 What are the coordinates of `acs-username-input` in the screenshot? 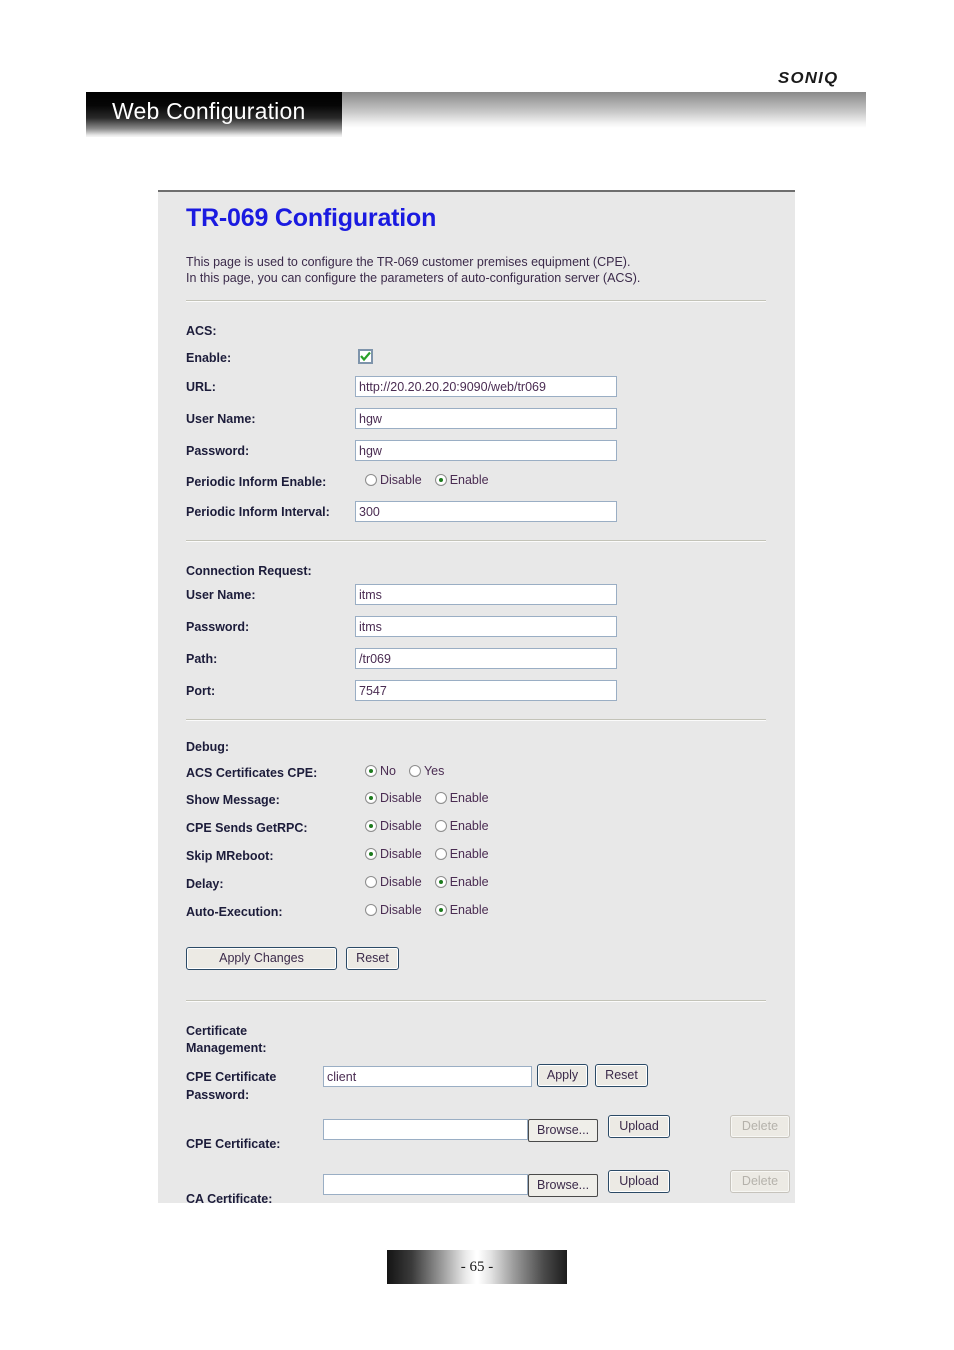 It's located at (486, 418).